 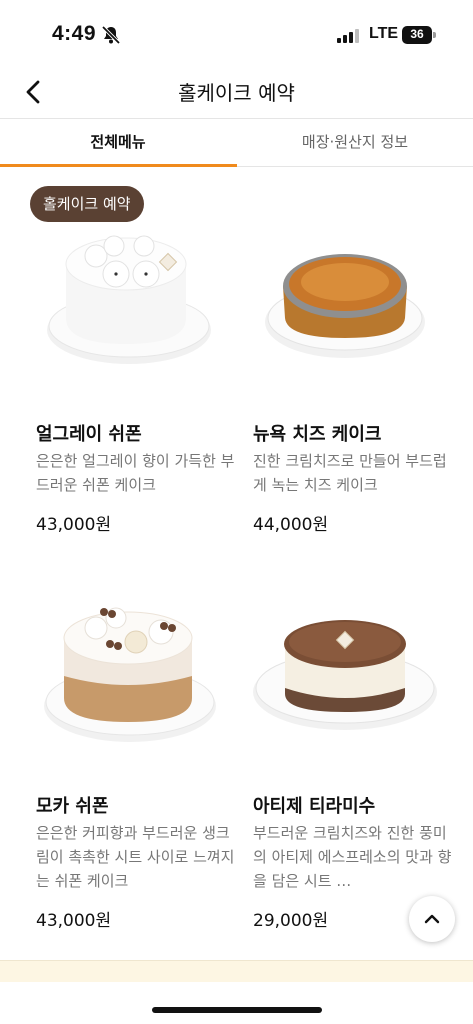 I want to click on tab-store-origin-info: 매장·원산지 정보, so click(x=355, y=143).